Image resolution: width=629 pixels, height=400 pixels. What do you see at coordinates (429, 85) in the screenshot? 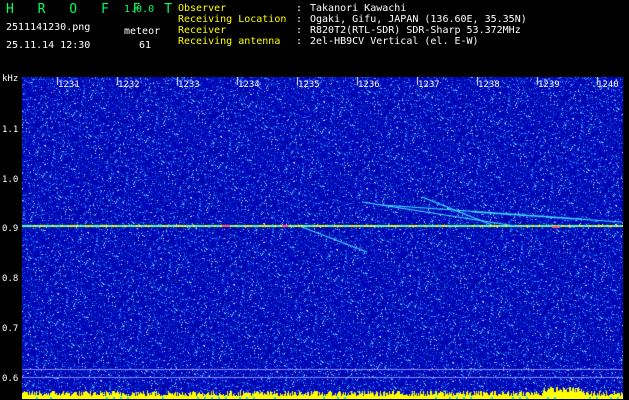
I see `minute-label: 1237` at bounding box center [429, 85].